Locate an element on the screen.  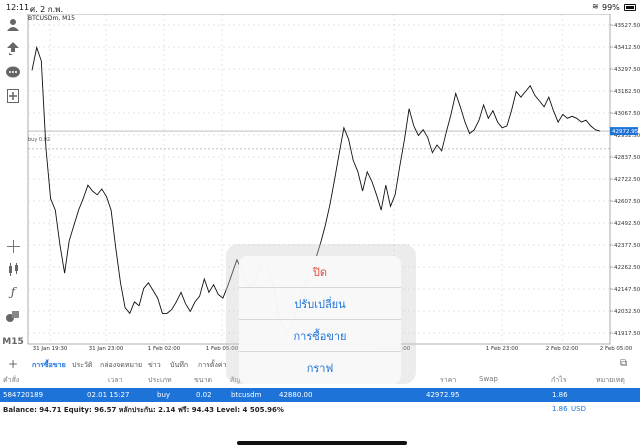
account-icon is located at coordinates (13, 24).